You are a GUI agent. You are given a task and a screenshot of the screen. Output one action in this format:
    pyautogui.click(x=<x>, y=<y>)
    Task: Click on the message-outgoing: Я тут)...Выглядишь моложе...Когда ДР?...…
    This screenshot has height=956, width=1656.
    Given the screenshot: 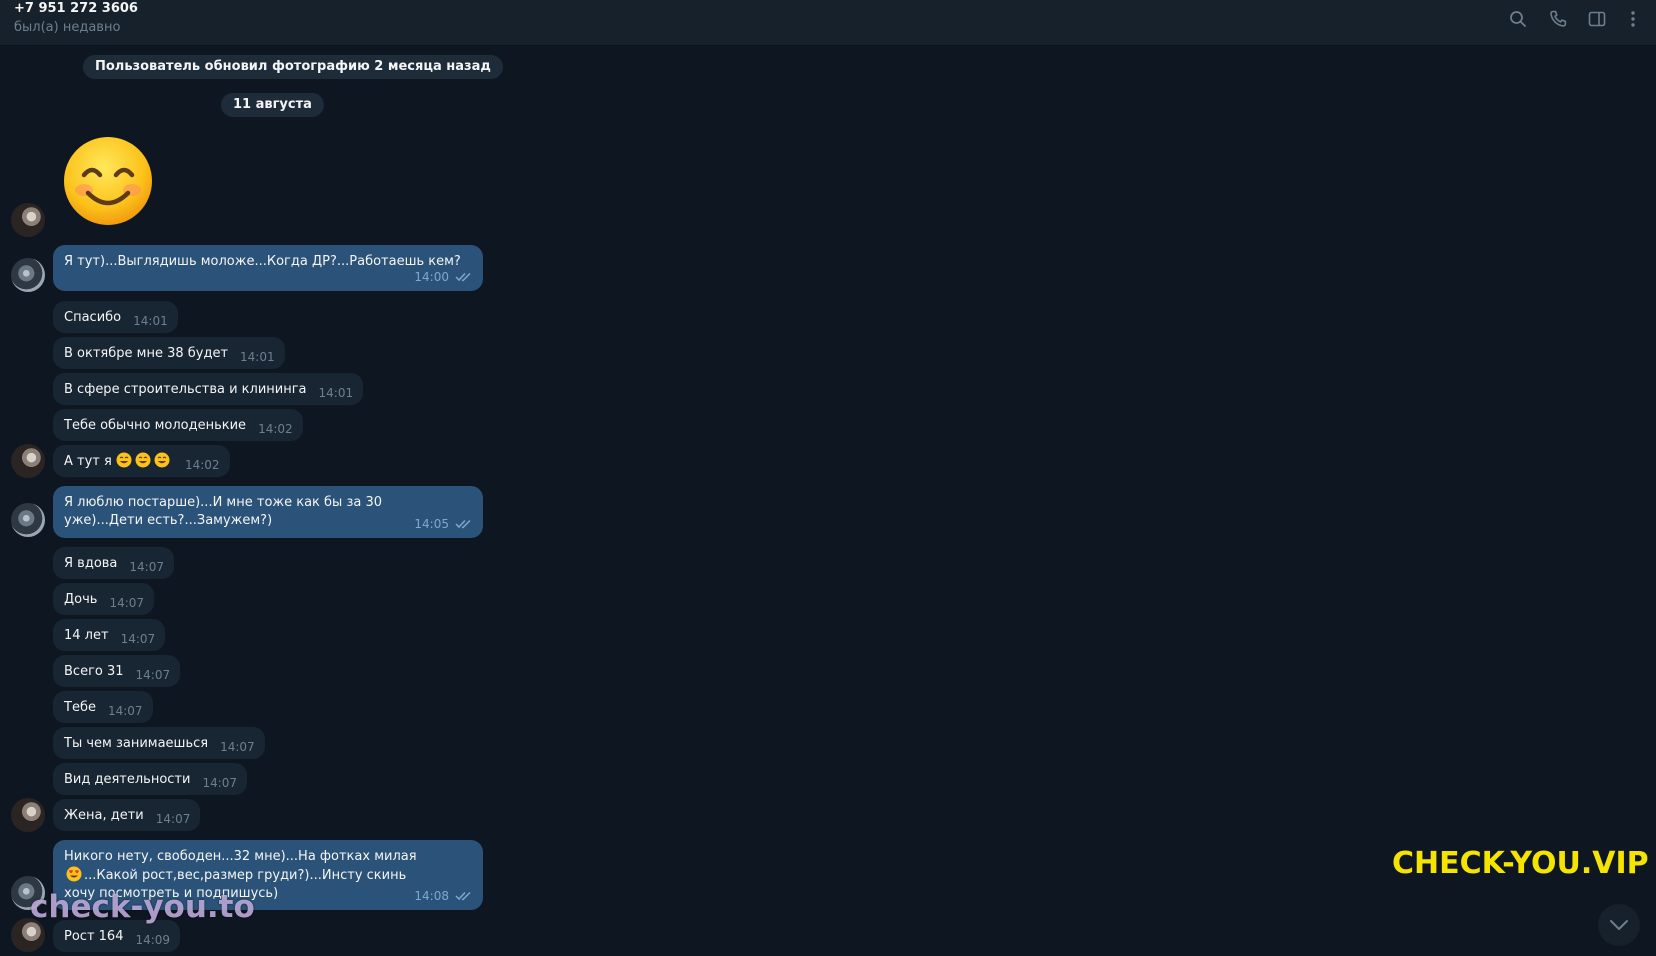 What is the action you would take?
    pyautogui.click(x=268, y=268)
    